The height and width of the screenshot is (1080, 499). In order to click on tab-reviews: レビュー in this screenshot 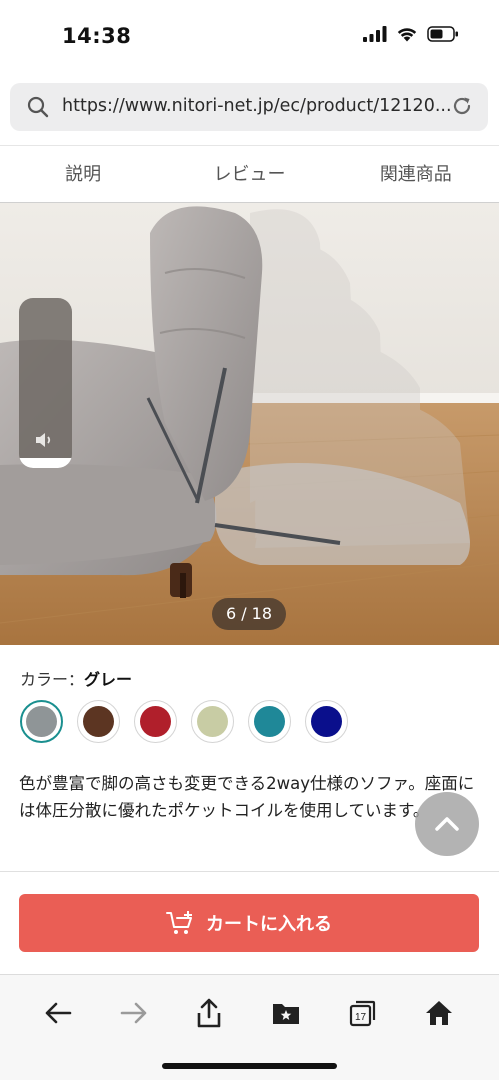, I will do `click(249, 174)`.